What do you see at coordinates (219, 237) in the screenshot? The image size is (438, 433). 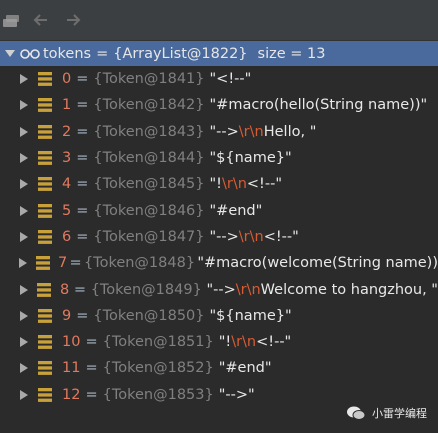 I see `token-row: 6 = {Token@1847} "--> \r\n <!--"` at bounding box center [219, 237].